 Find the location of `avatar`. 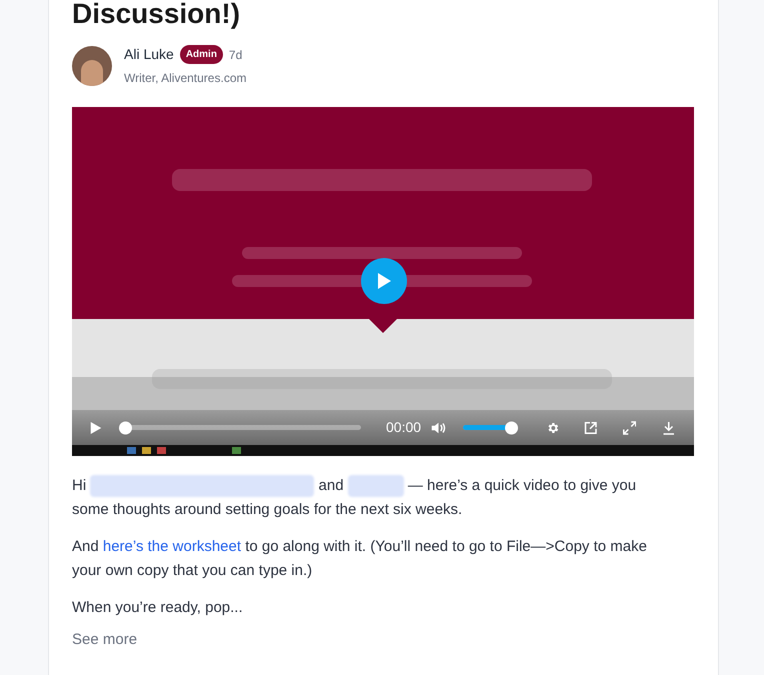

avatar is located at coordinates (92, 66).